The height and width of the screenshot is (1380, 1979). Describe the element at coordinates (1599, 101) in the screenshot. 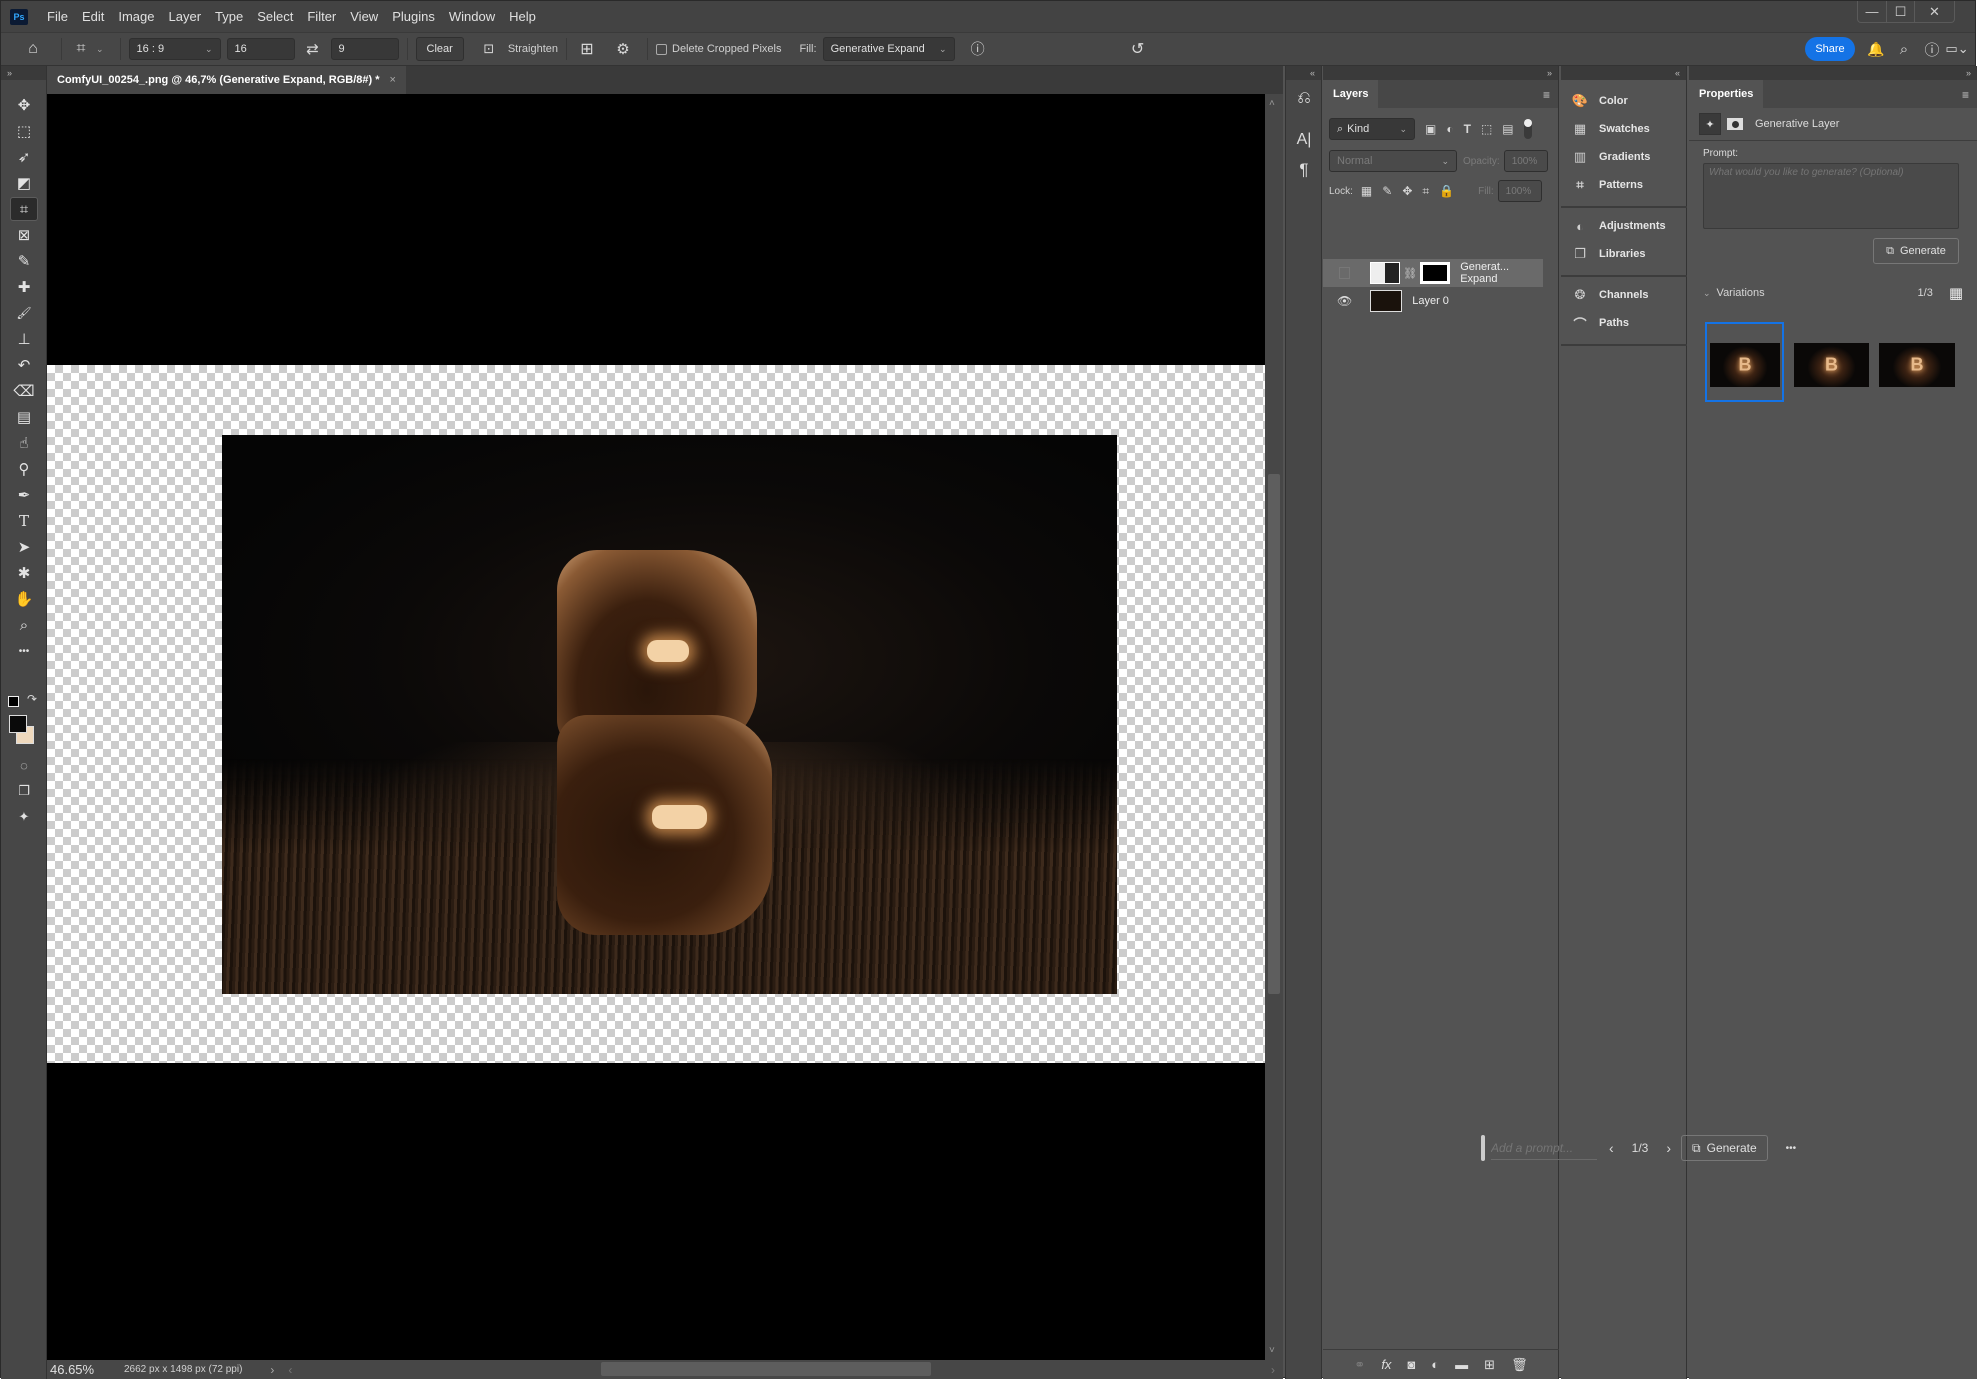

I see `panel-color: 🎨 Color` at that location.